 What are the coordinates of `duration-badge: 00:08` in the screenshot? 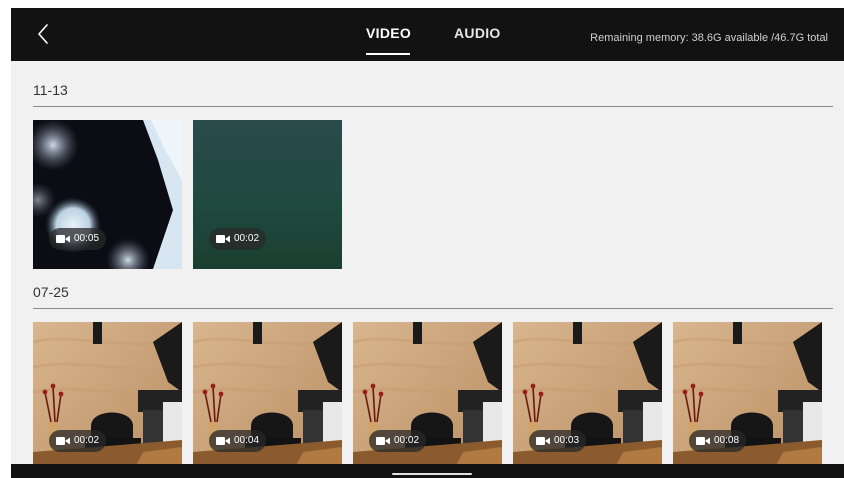 It's located at (718, 441).